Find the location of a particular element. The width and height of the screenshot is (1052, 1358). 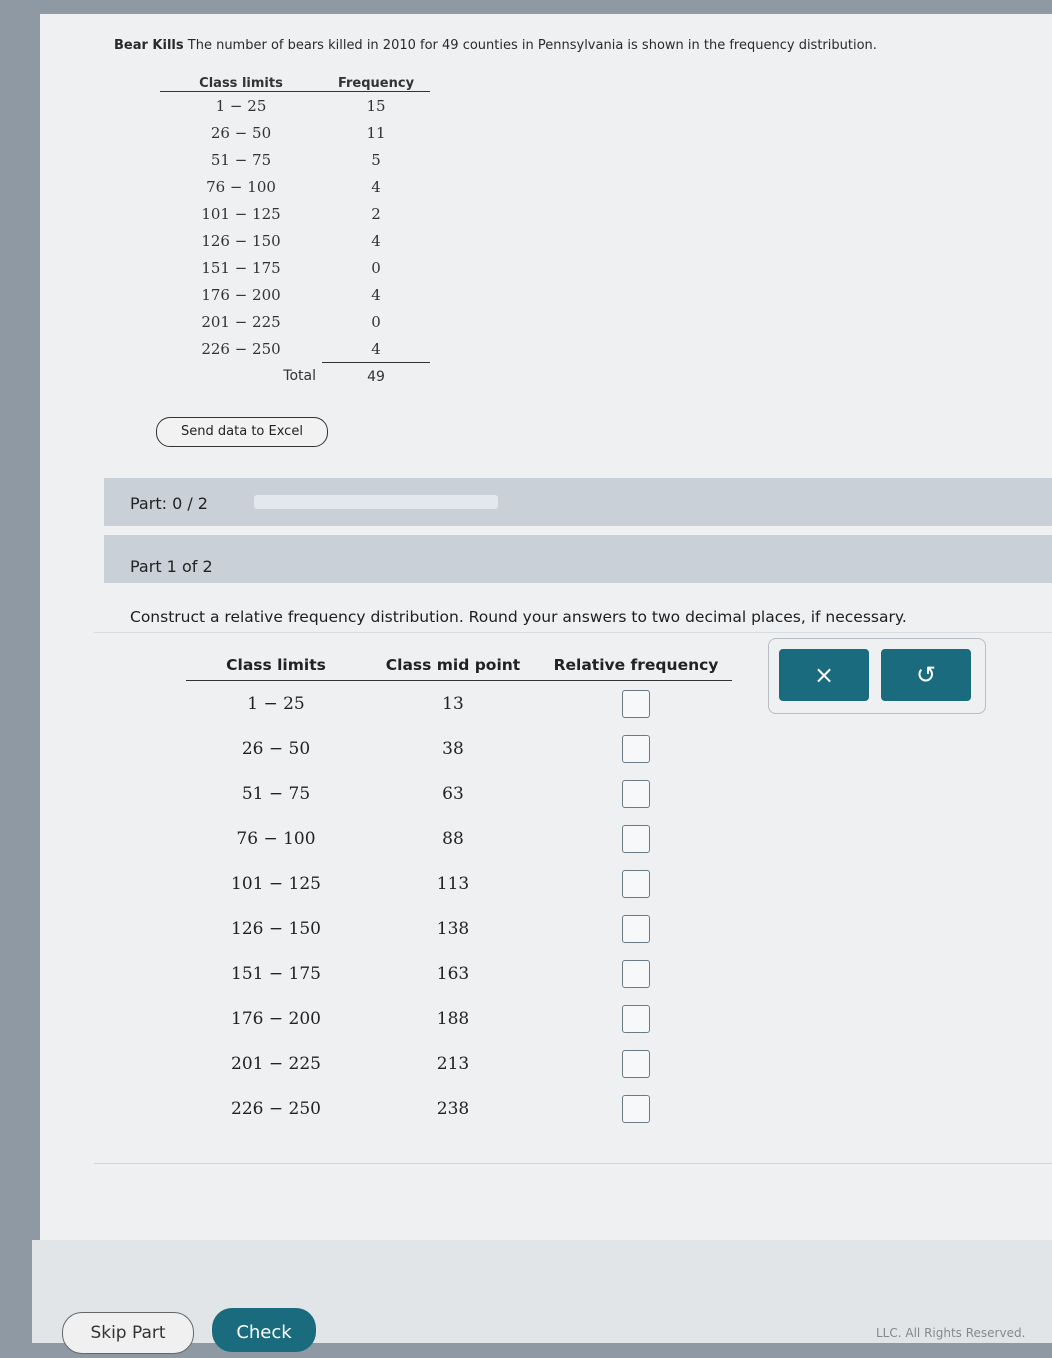

part-progress-label: Part: 0 / 2 is located at coordinates (169, 503).